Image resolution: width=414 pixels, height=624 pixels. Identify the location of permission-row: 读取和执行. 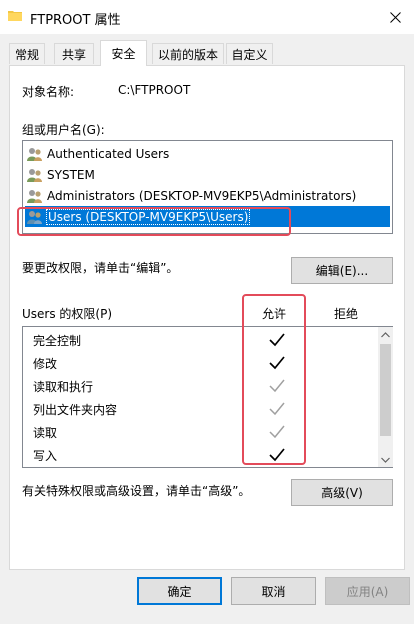
(63, 386).